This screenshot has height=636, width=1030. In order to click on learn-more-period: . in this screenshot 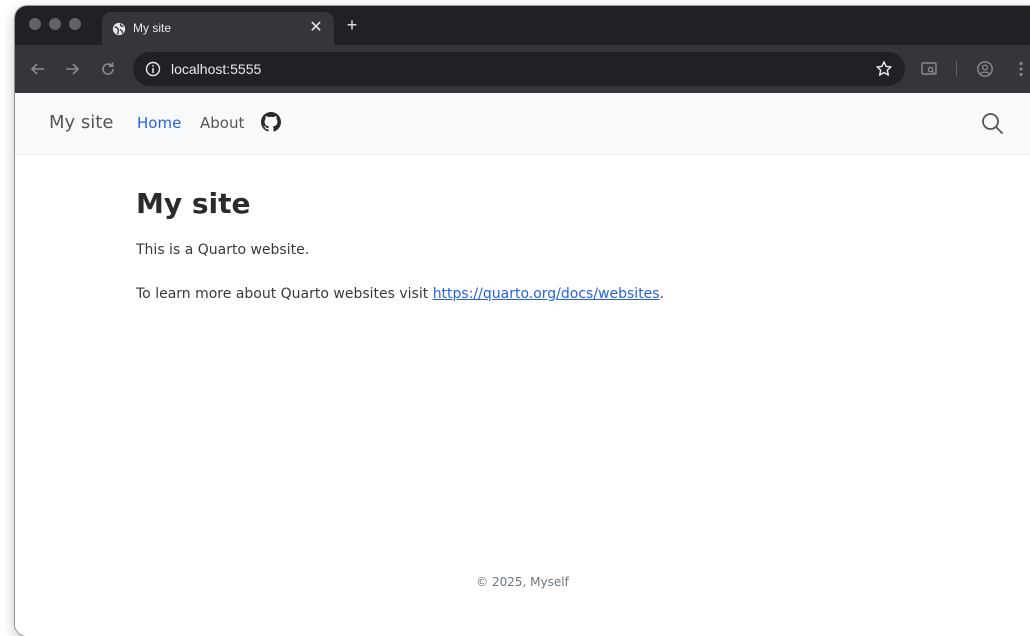, I will do `click(662, 294)`.